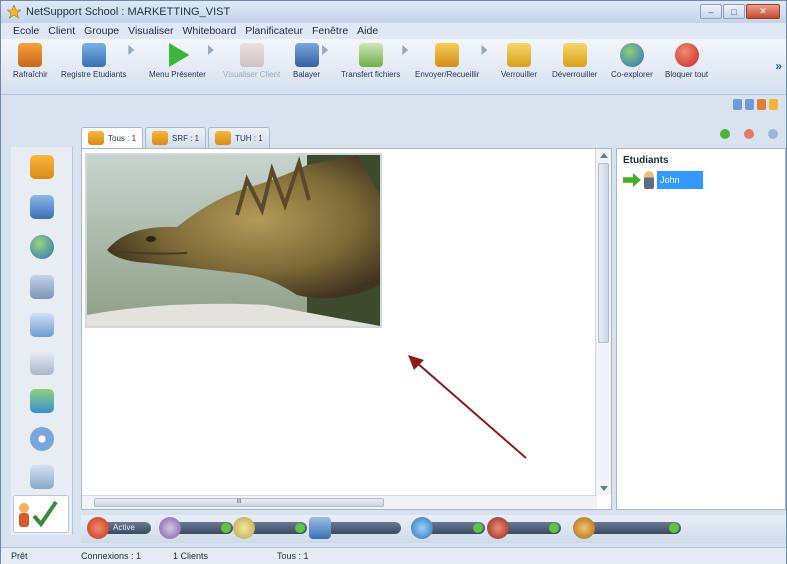 Image resolution: width=787 pixels, height=564 pixels. I want to click on sidebar-cube-icon, so click(42, 363).